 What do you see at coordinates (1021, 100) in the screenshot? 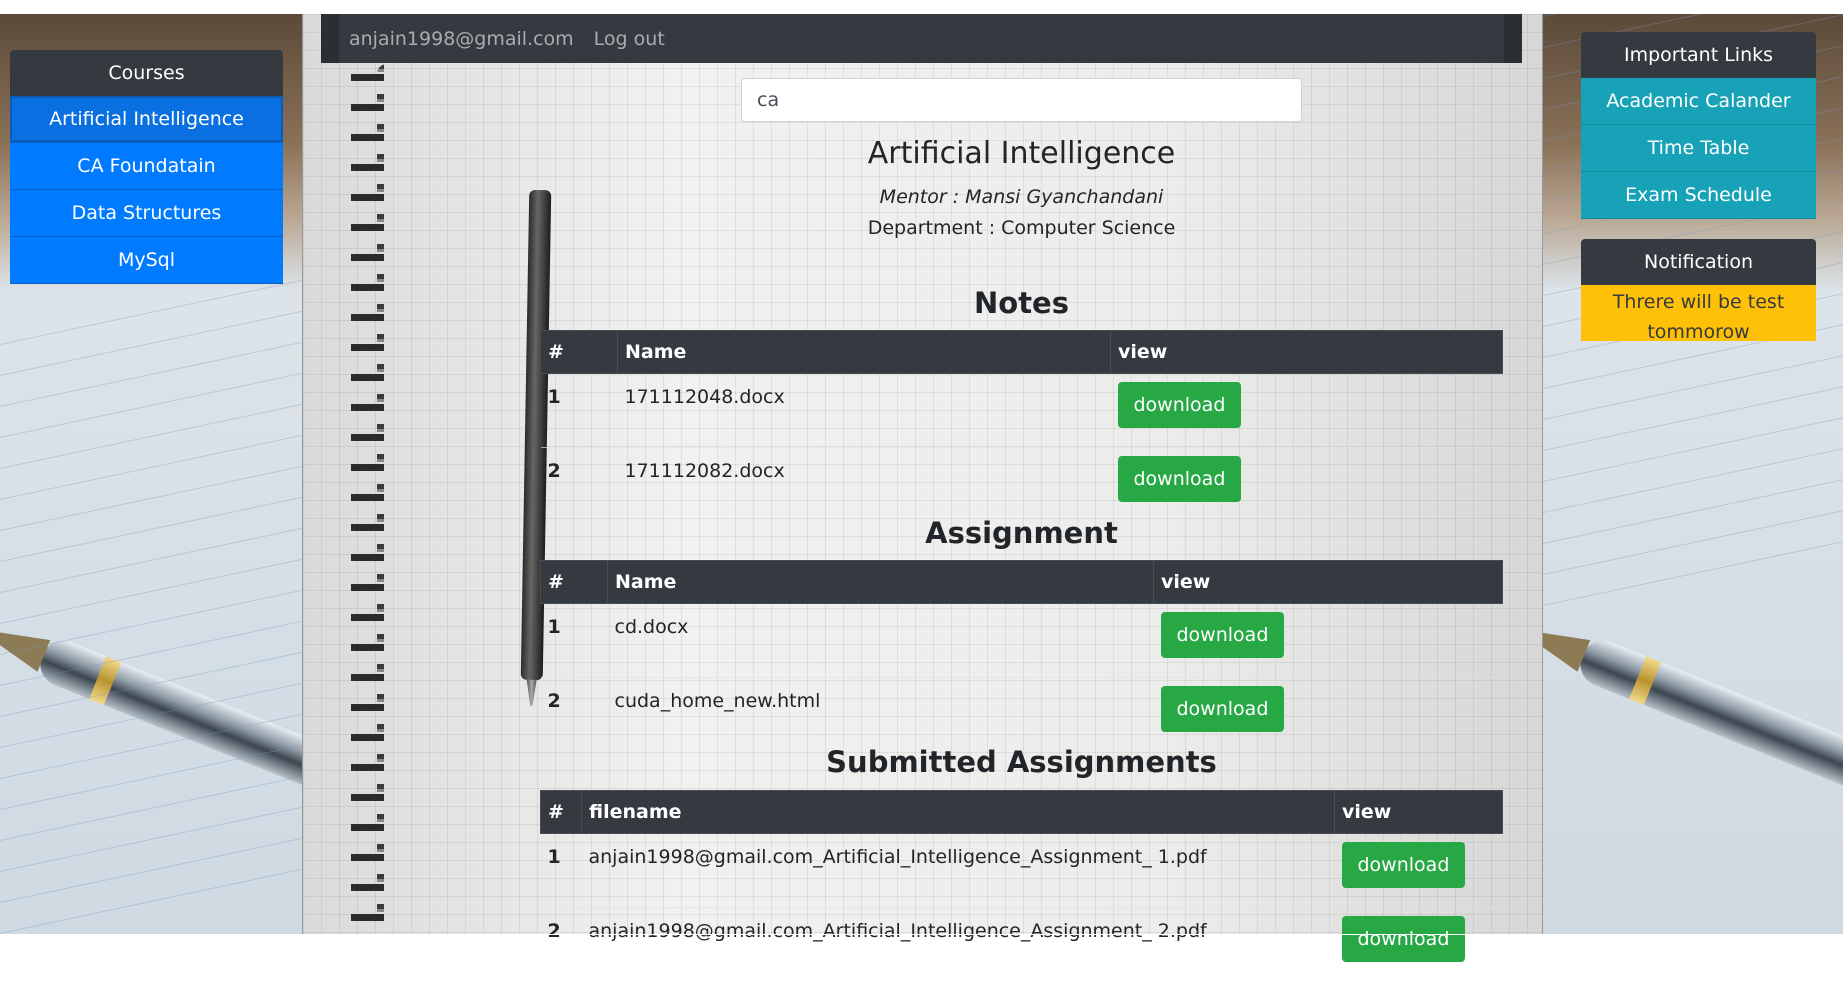
I see `search-input` at bounding box center [1021, 100].